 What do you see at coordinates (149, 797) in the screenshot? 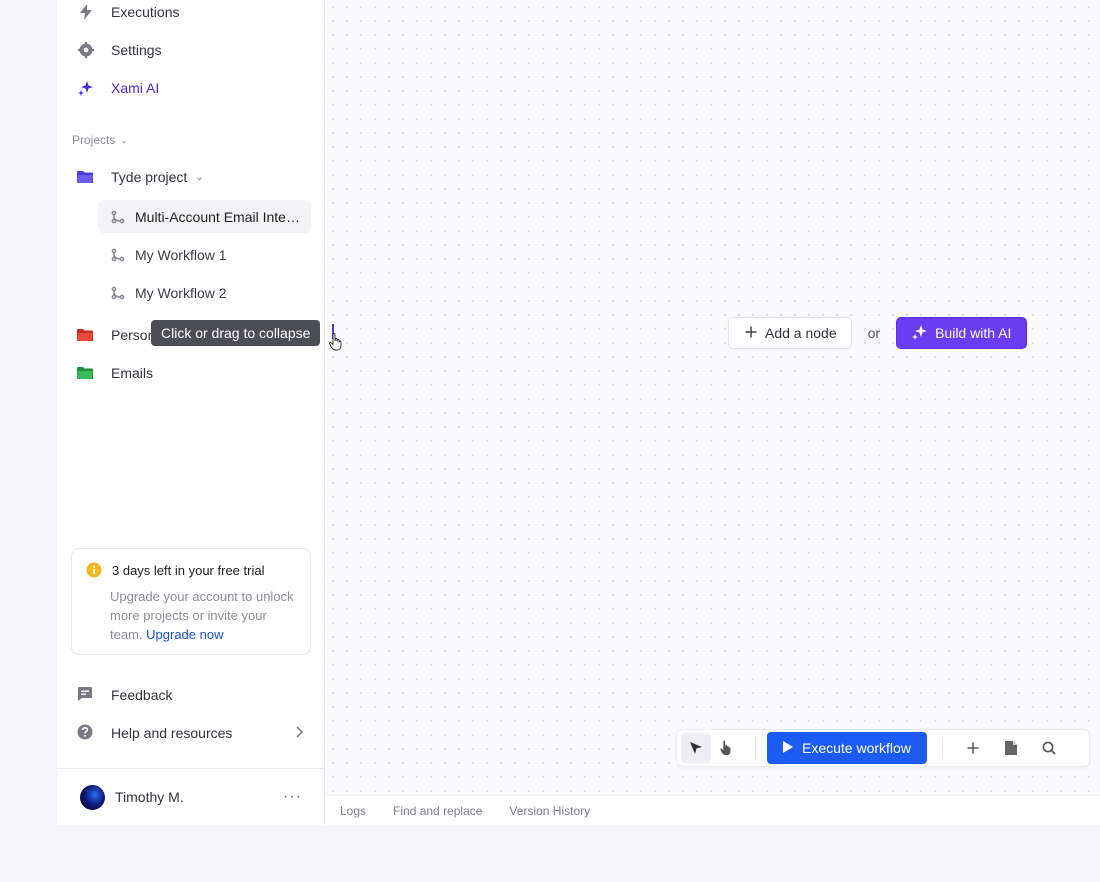
I see `user-name: Timothy M.` at bounding box center [149, 797].